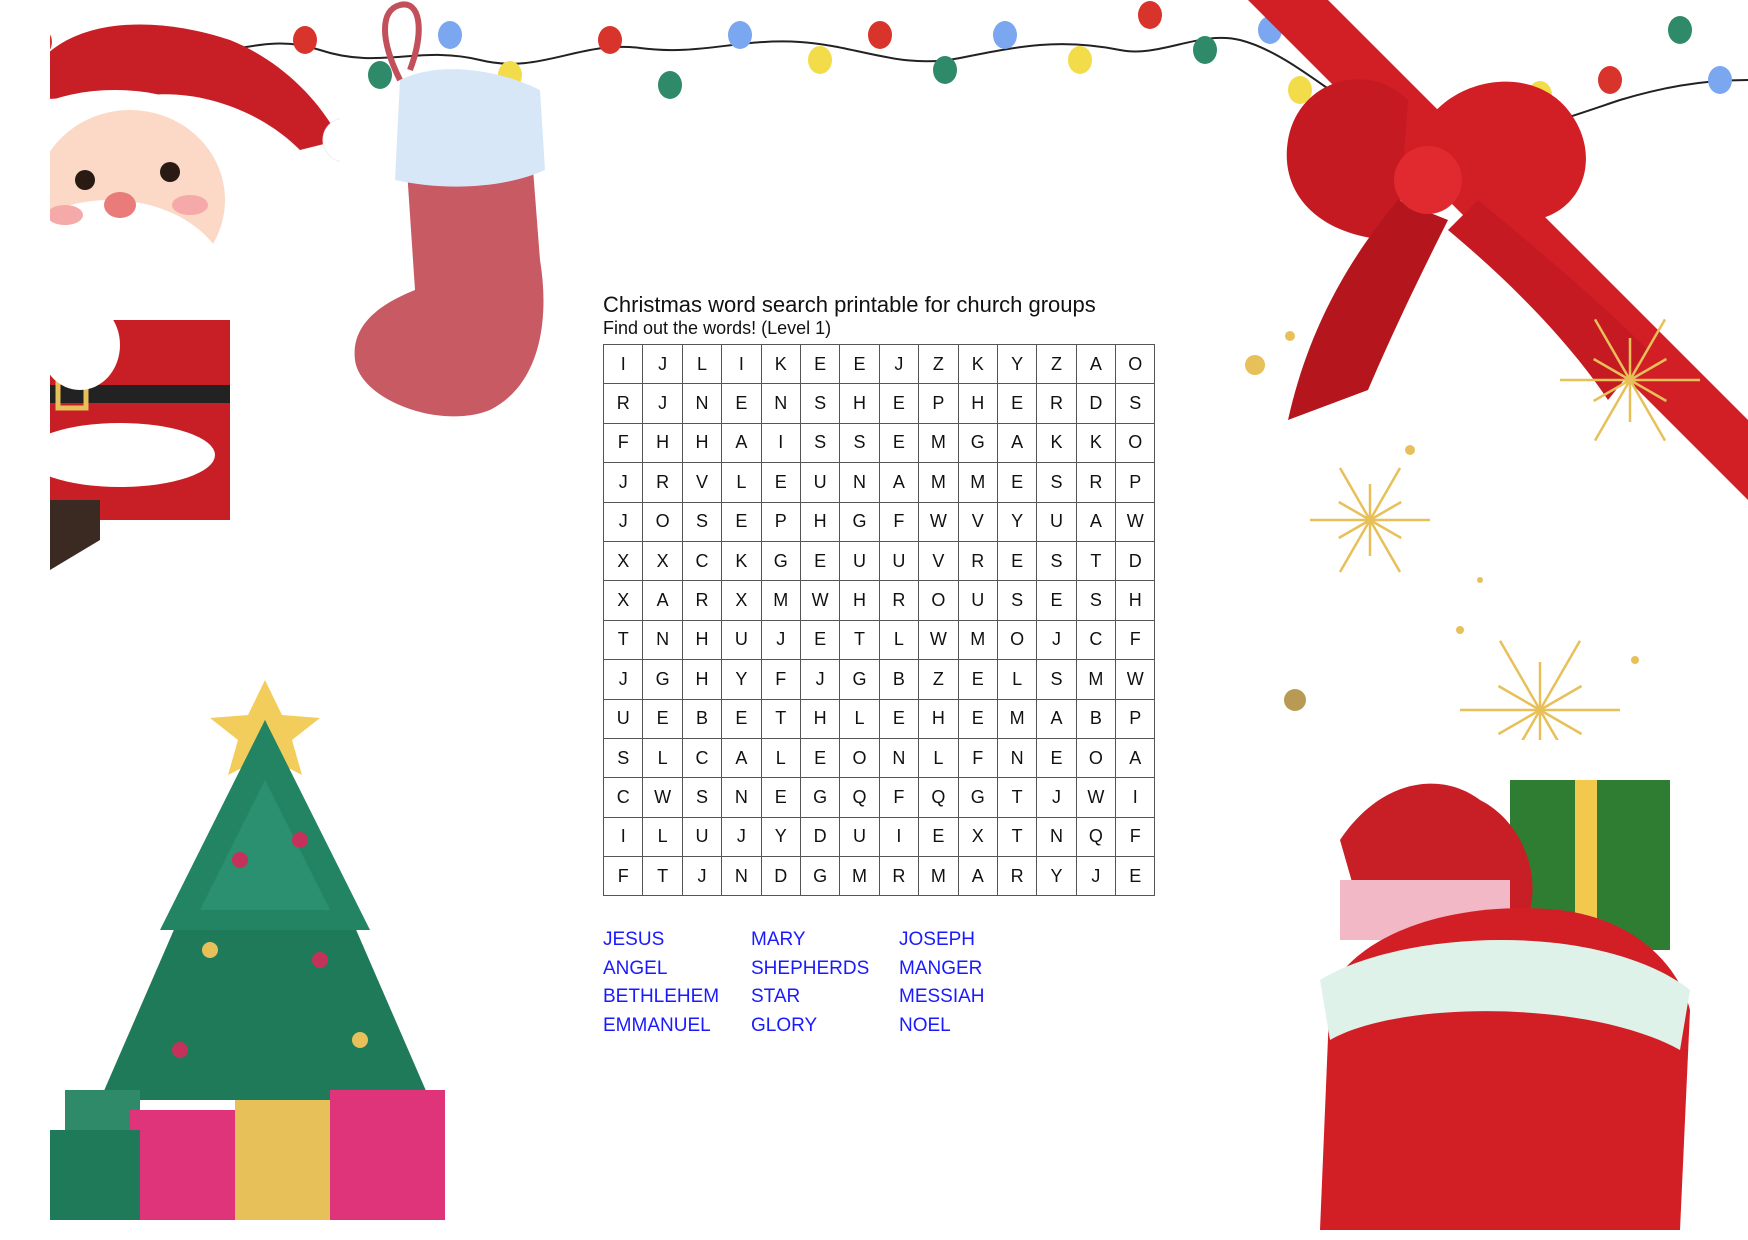 This screenshot has height=1240, width=1748. What do you see at coordinates (1096, 718) in the screenshot?
I see `grid-cell: B` at bounding box center [1096, 718].